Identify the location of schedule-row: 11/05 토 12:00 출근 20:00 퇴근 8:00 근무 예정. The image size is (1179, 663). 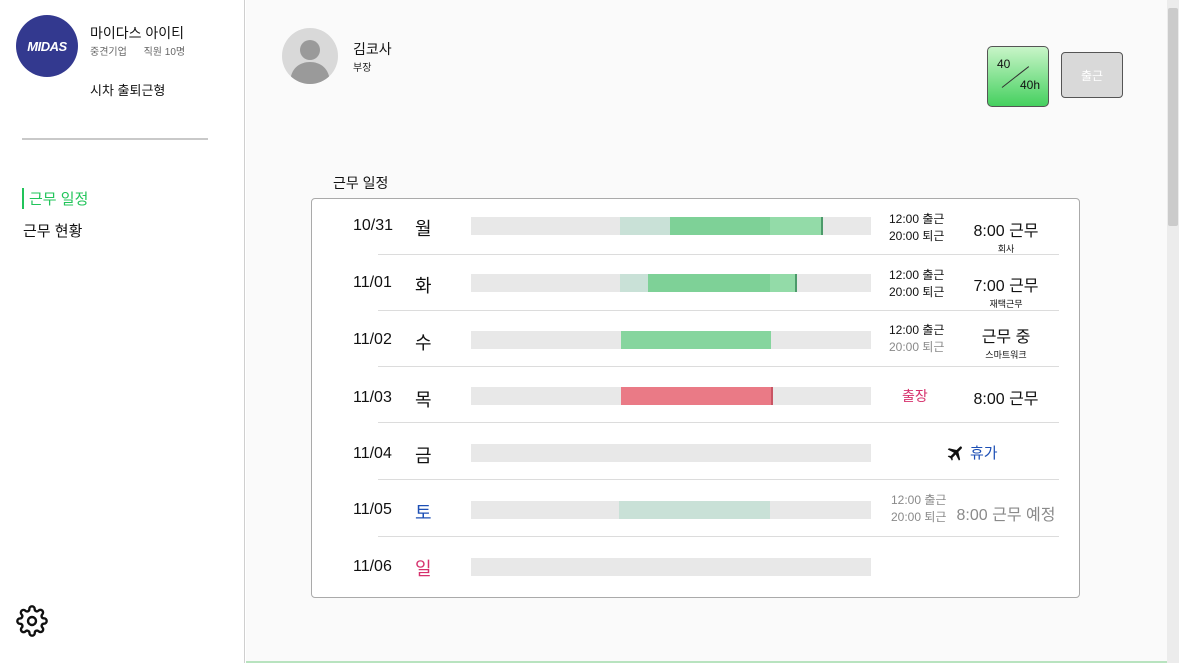
(696, 509).